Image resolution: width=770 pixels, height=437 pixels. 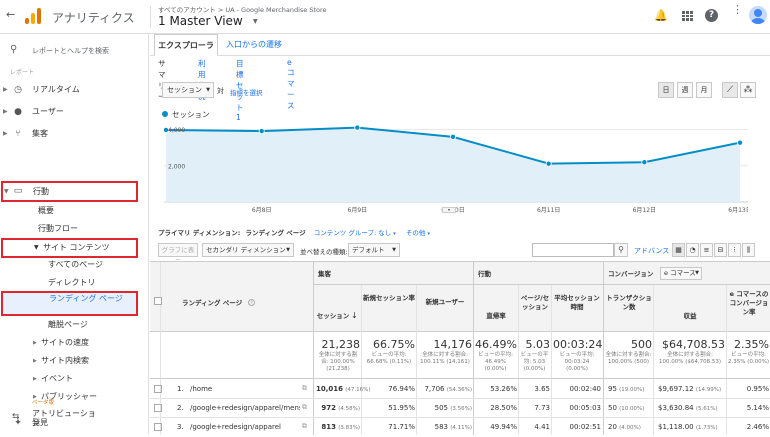 I want to click on behavior-icon: ▭, so click(x=18, y=191).